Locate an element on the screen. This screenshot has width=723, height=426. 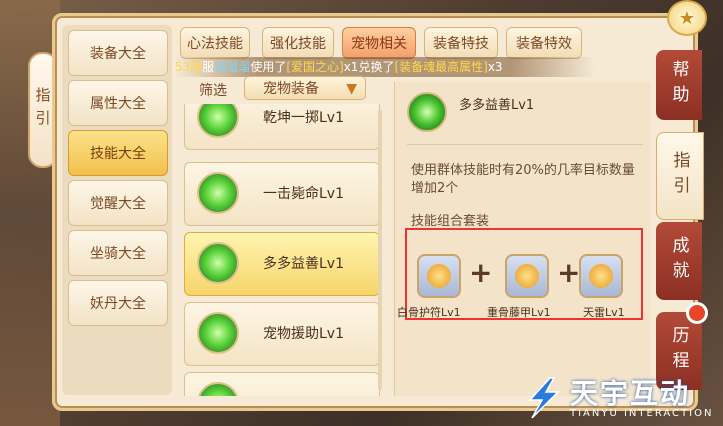
logo-text-cn: 天宇互动 is located at coordinates (630, 393).